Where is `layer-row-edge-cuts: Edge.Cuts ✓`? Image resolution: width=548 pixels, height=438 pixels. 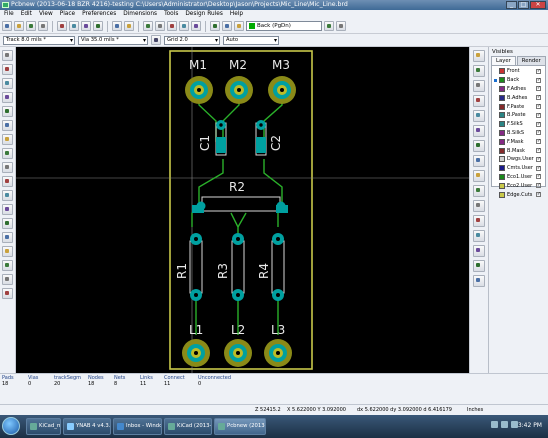
layer-row-edge-cuts: Edge.Cuts ✓ is located at coordinates (518, 194).